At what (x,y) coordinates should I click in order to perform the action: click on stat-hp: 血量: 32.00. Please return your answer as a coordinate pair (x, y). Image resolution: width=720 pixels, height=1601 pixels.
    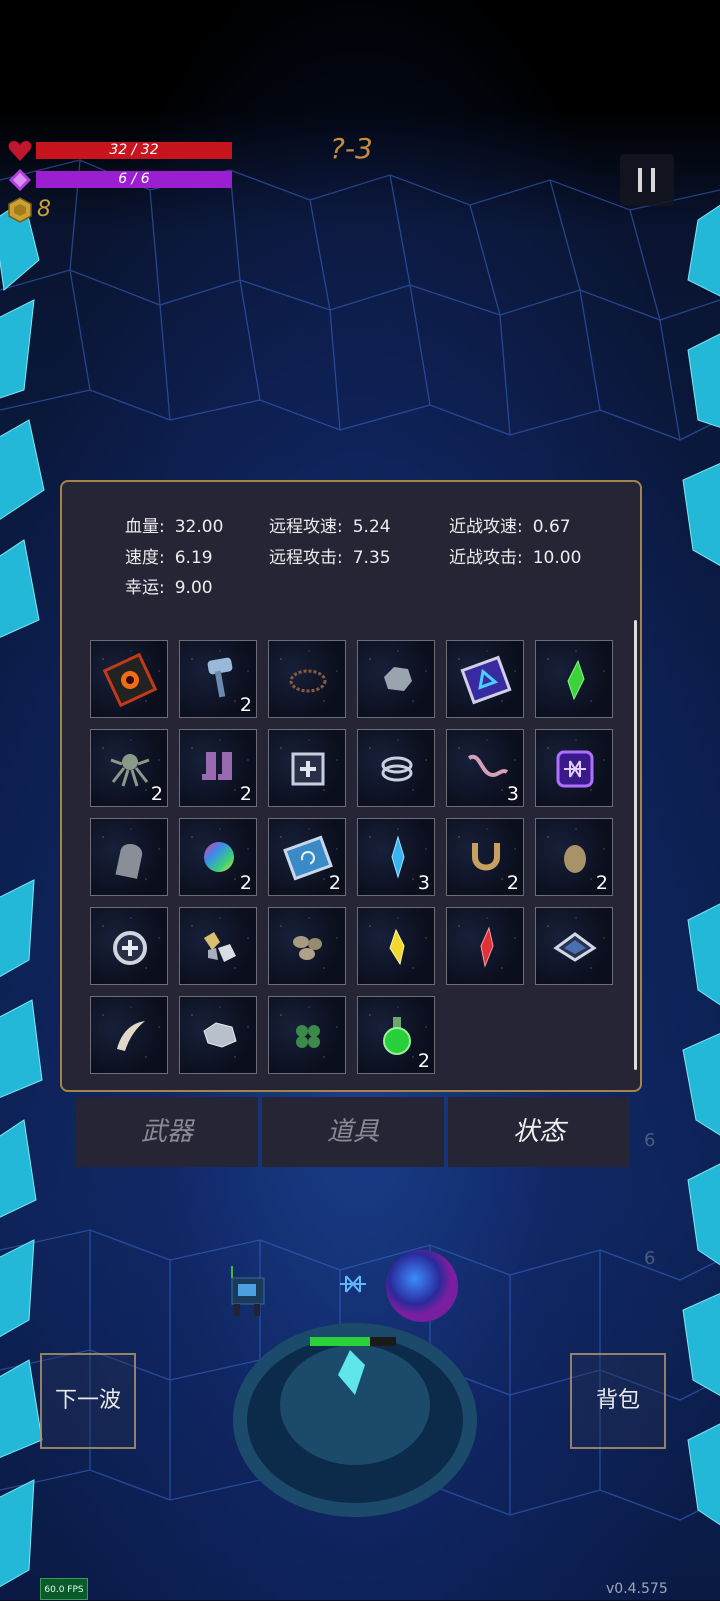
    Looking at the image, I should click on (174, 527).